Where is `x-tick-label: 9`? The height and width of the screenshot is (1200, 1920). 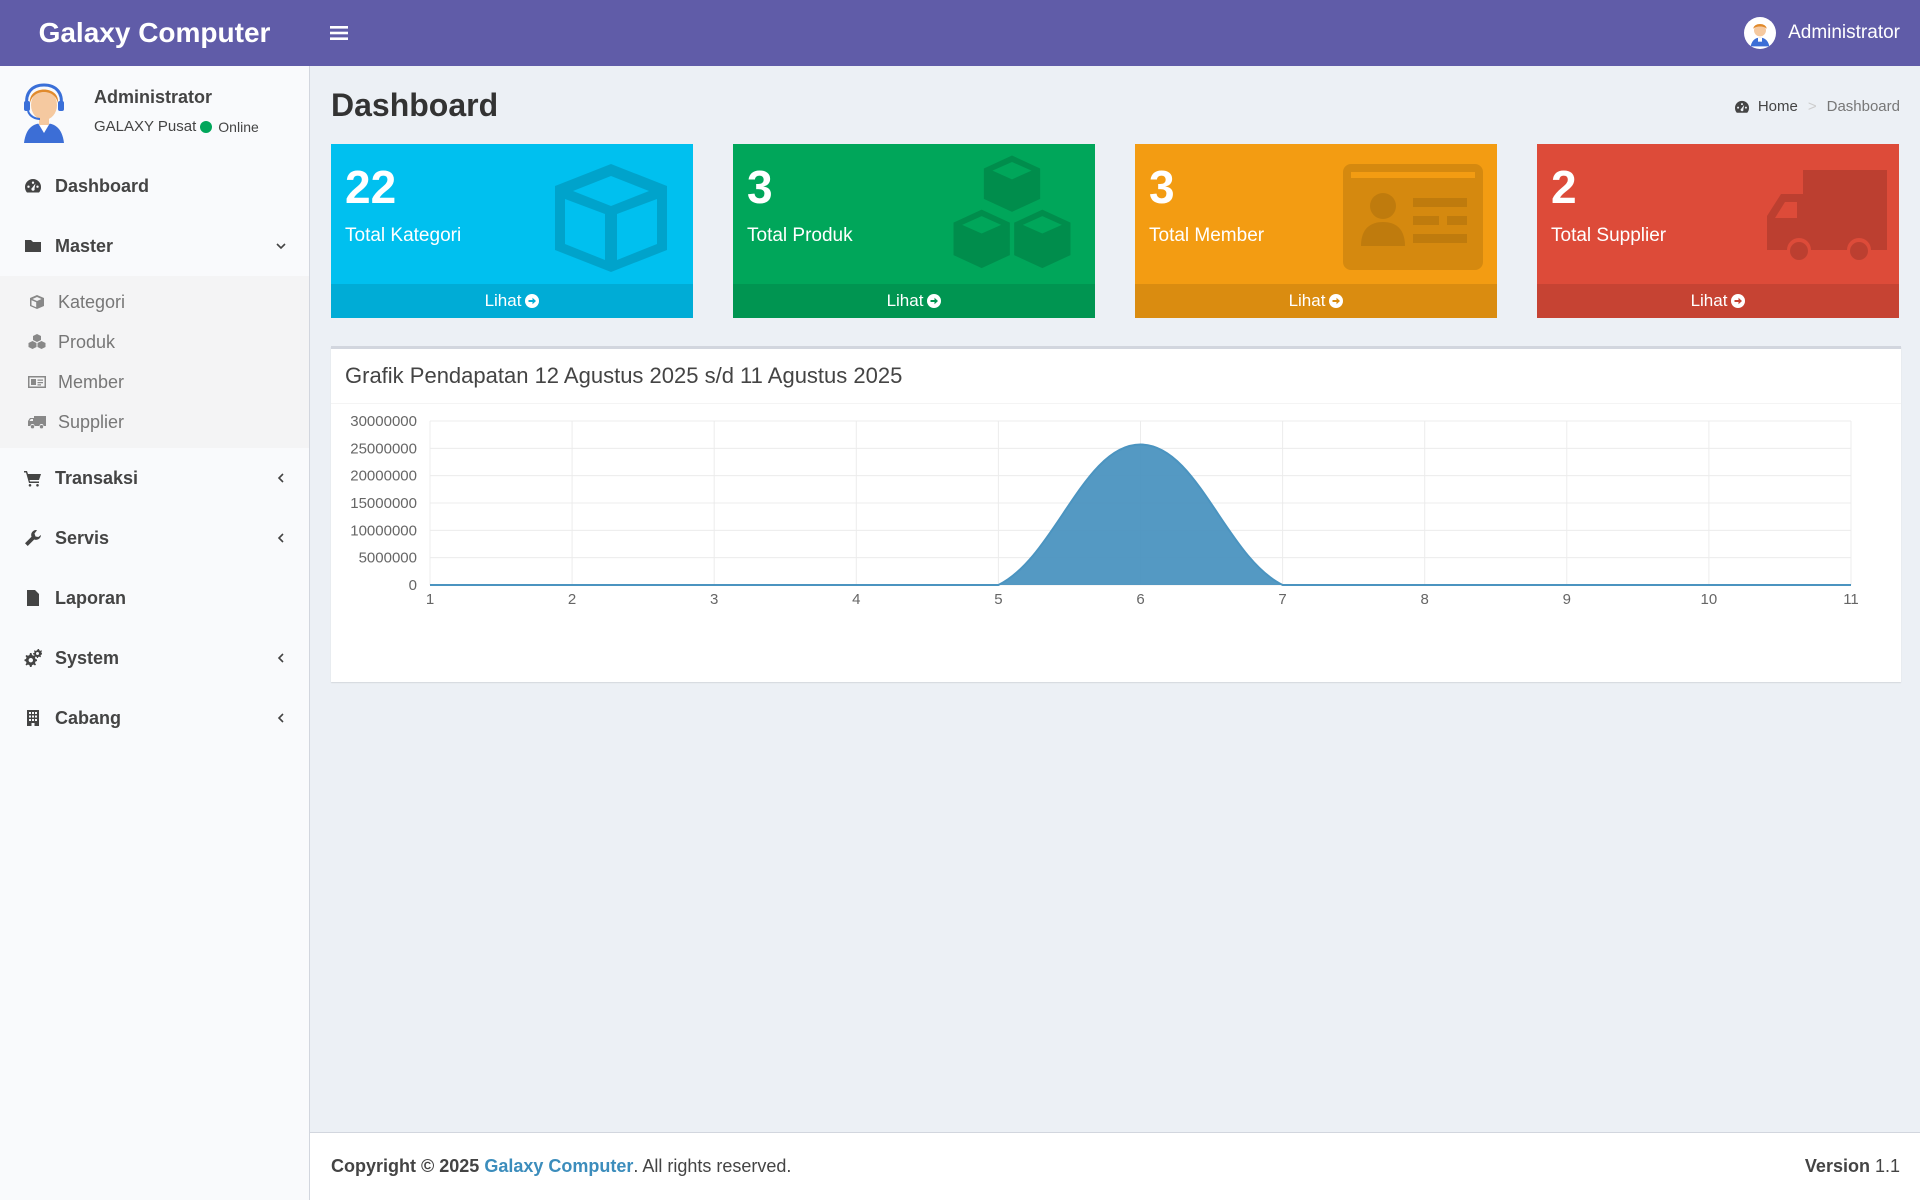
x-tick-label: 9 is located at coordinates (1567, 599).